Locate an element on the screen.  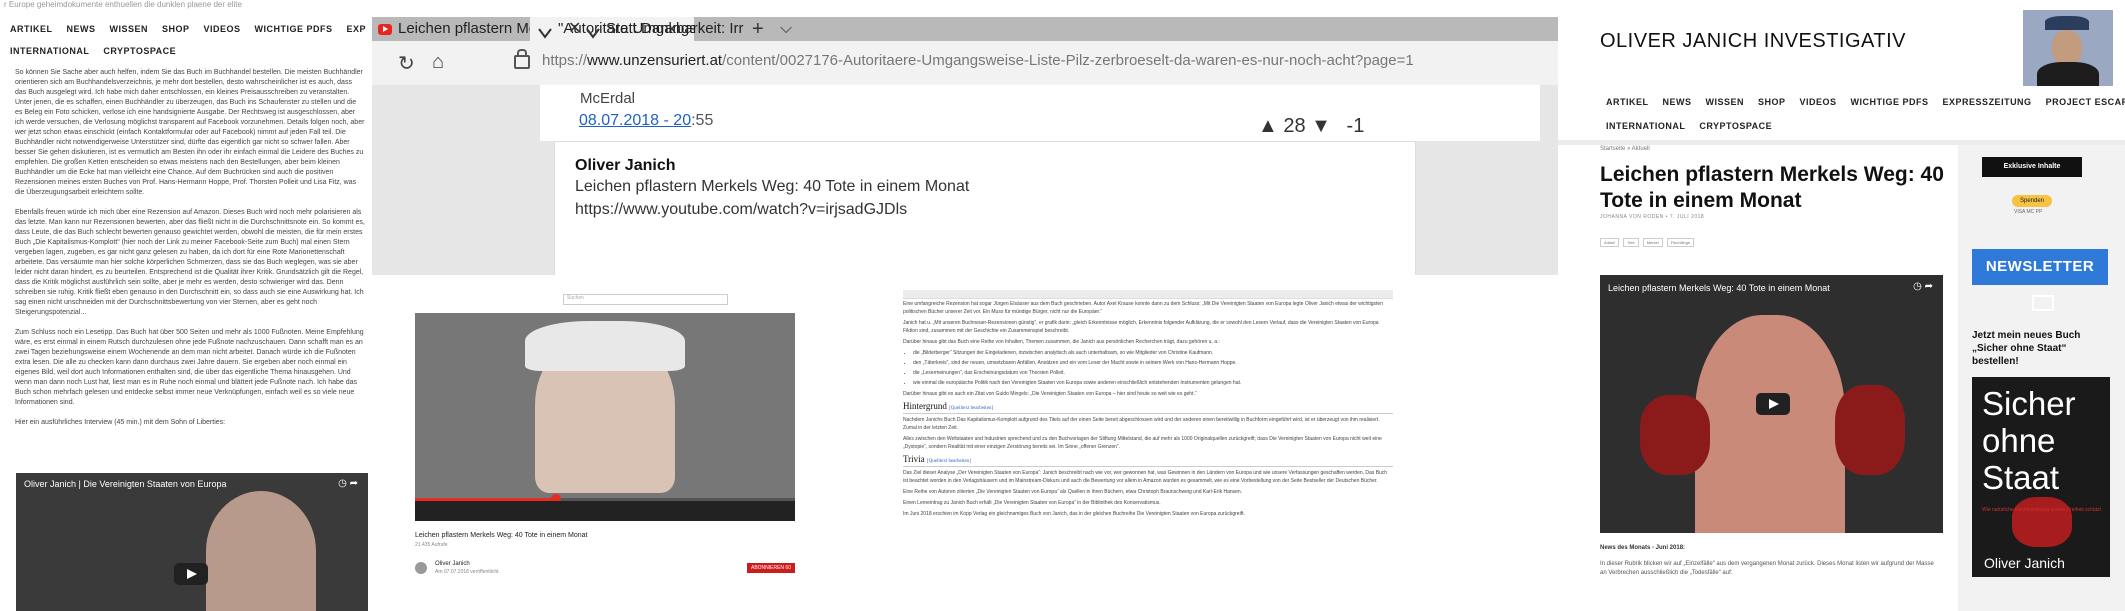
news-heading: News des Monats - Juni 2018: is located at coordinates (1643, 548).